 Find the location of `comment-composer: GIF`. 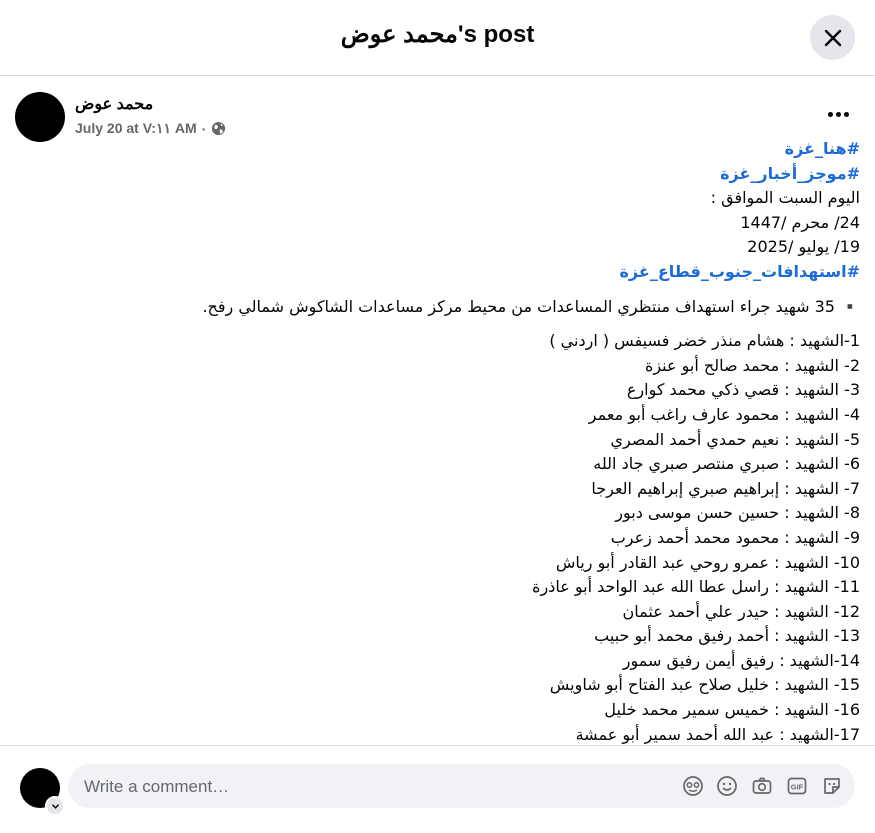

comment-composer: GIF is located at coordinates (437, 789).